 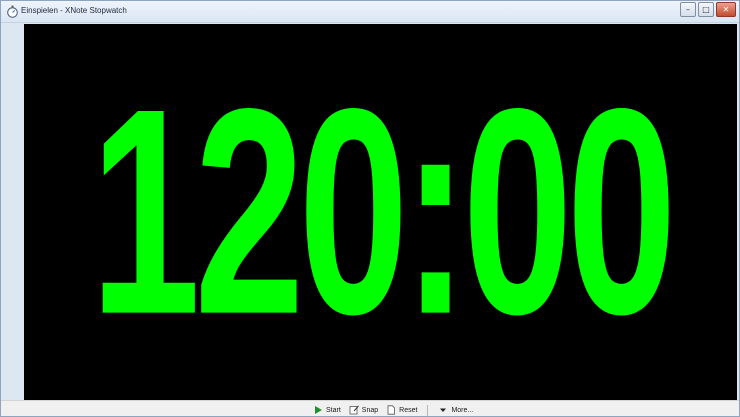 I want to click on stopwatch-icon, so click(x=12, y=11).